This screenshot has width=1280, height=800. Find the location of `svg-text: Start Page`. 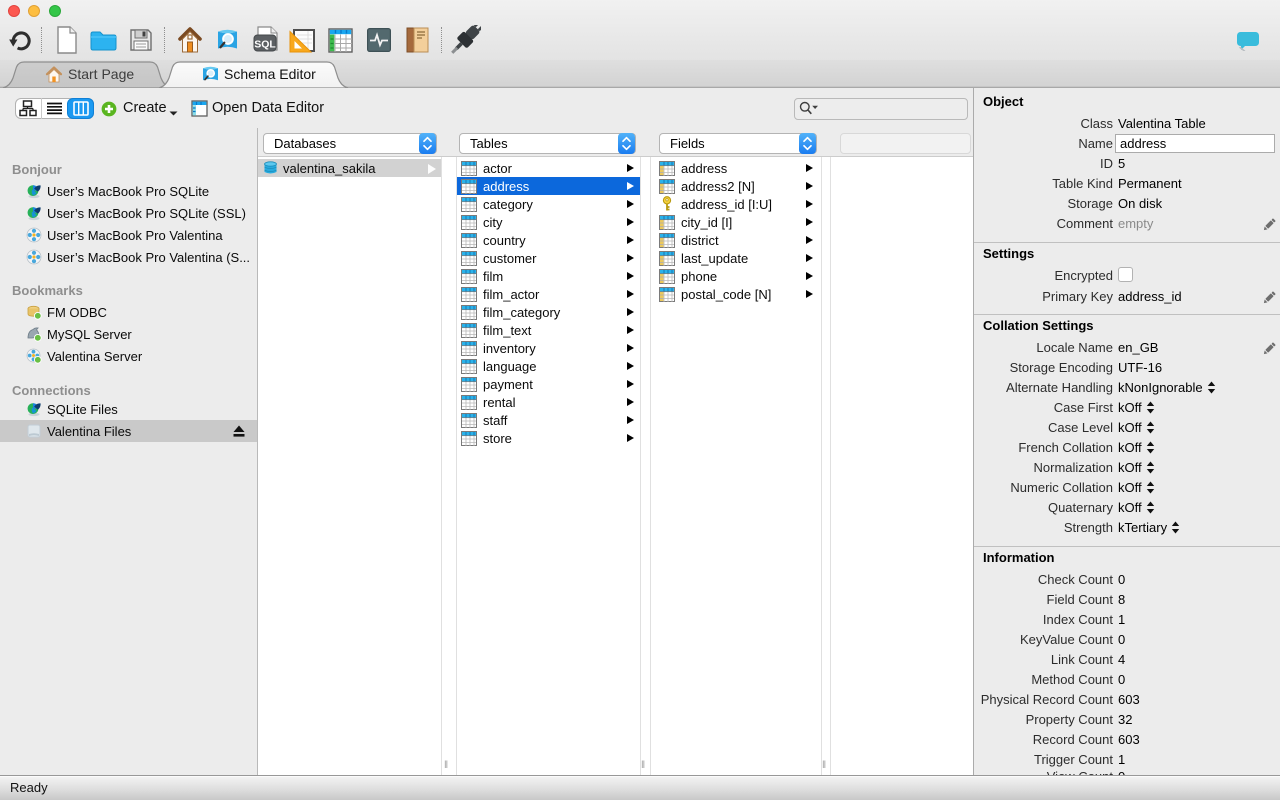

svg-text: Start Page is located at coordinates (101, 74).